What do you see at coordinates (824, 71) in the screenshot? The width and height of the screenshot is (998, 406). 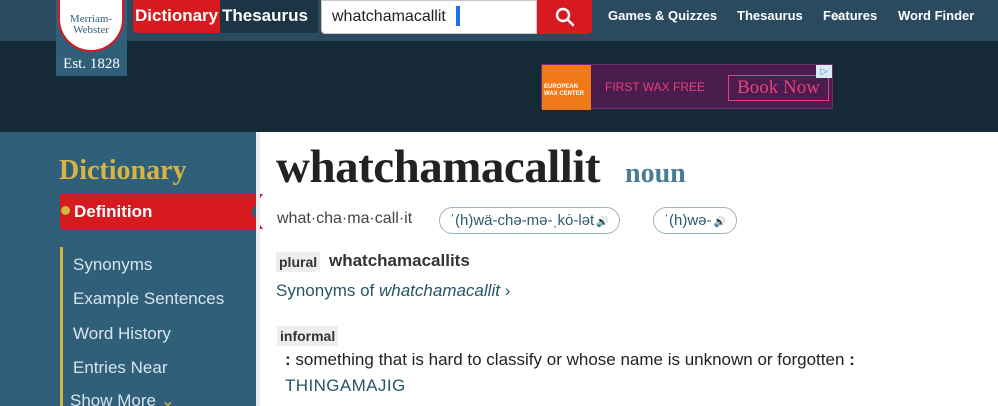 I see `adchoices-icon: ▷` at bounding box center [824, 71].